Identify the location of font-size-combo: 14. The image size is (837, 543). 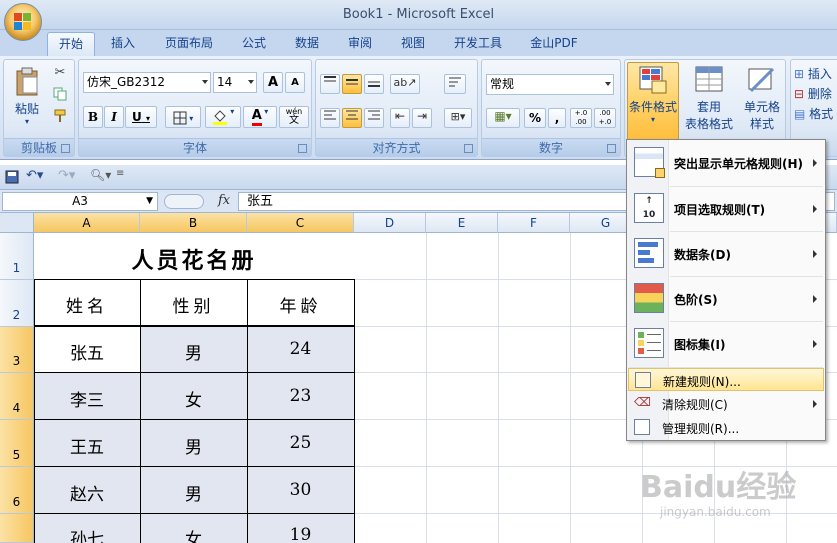
(235, 82).